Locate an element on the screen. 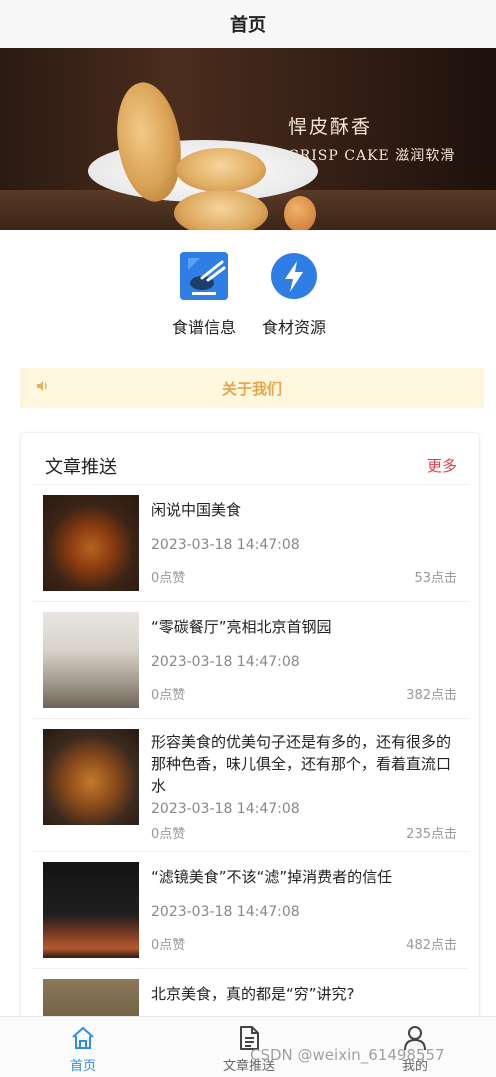  home-icon is located at coordinates (83, 1038).